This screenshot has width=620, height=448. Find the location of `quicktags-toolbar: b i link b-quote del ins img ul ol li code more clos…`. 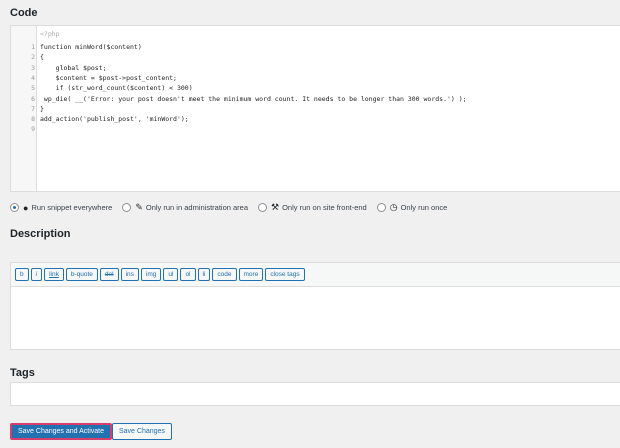

quicktags-toolbar: b i link b-quote del ins img ul ol li code more clos… is located at coordinates (315, 275).